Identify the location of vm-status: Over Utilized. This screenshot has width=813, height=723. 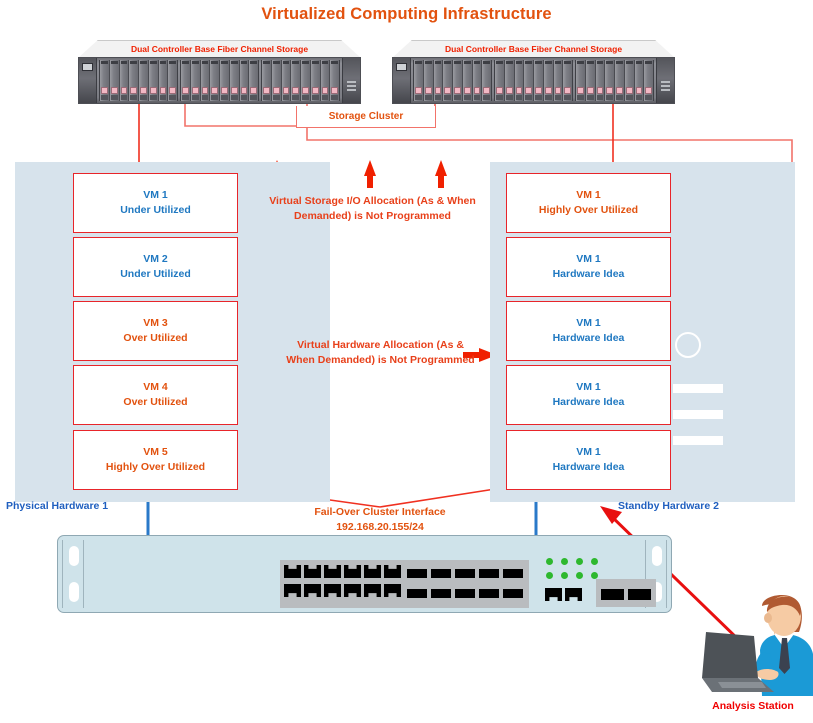
(155, 338).